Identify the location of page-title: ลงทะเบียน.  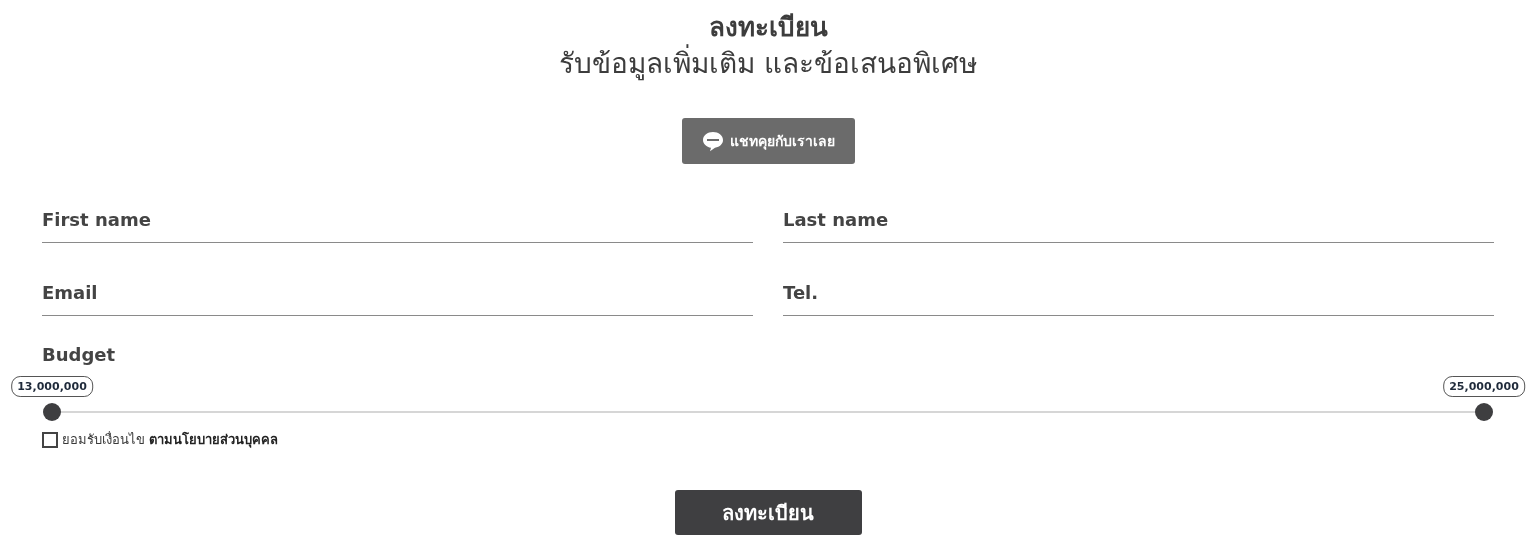
(768, 27).